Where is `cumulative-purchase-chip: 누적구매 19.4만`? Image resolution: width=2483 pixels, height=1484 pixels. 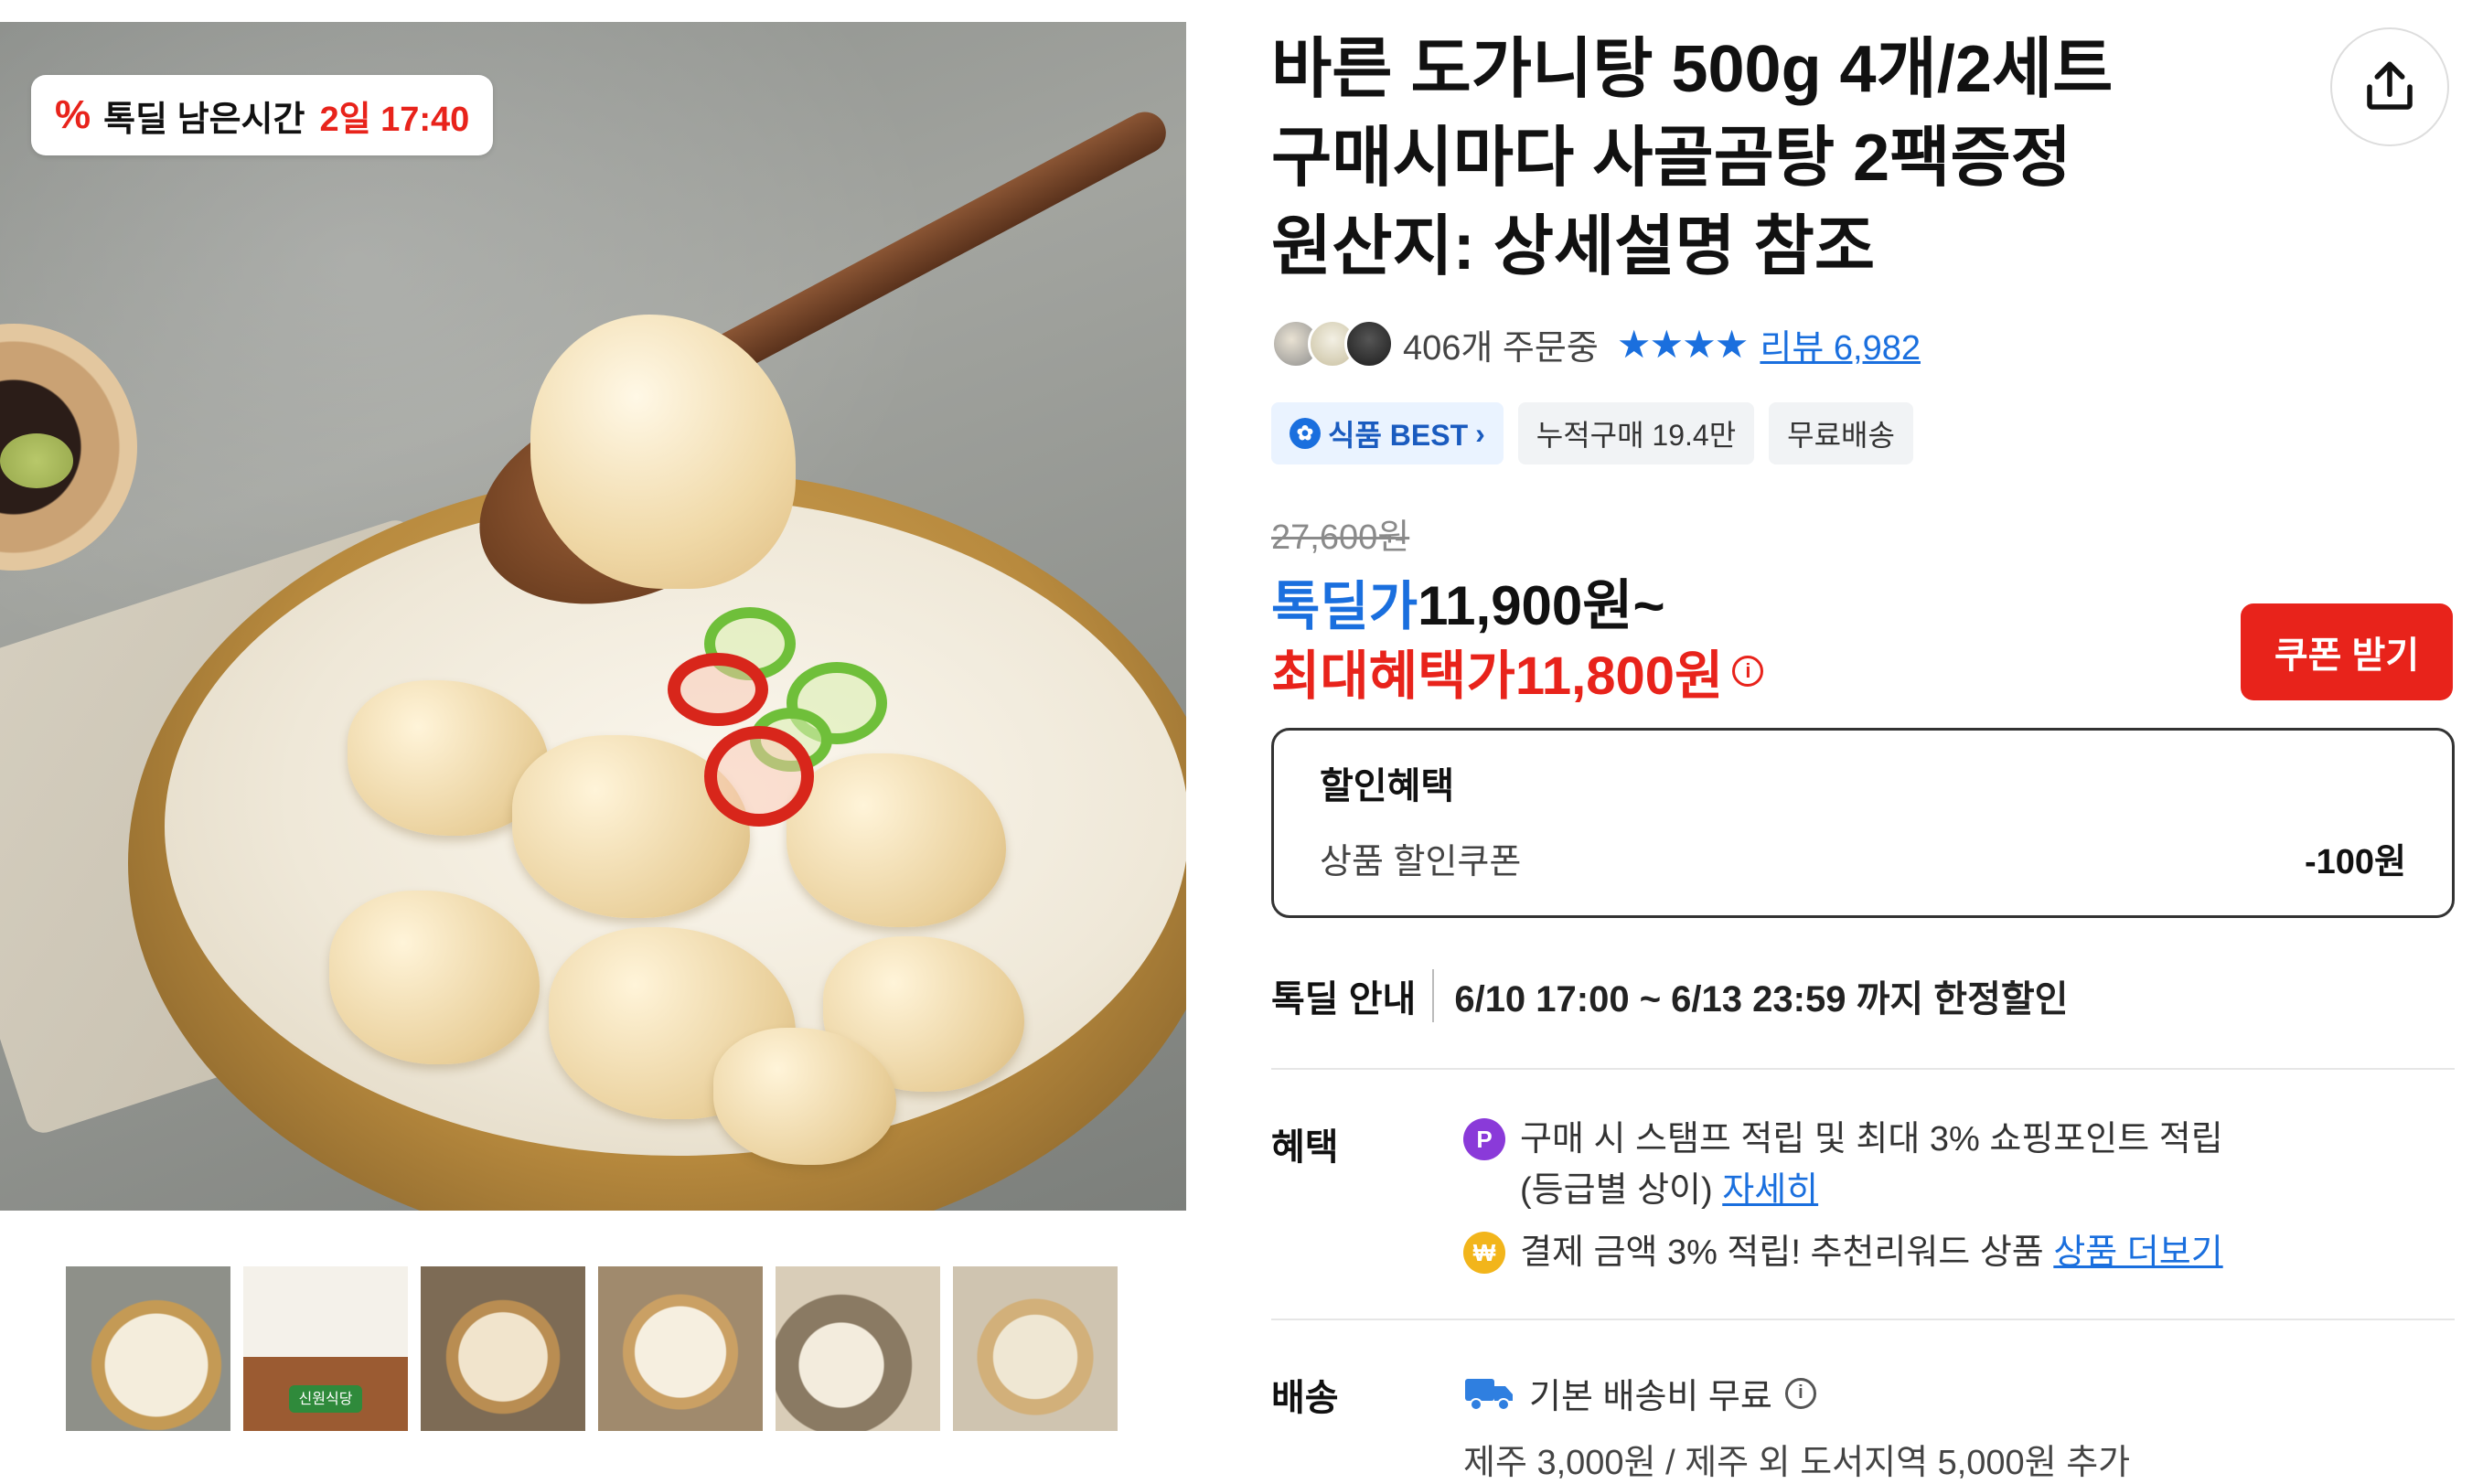
cumulative-purchase-chip: 누적구매 19.4만 is located at coordinates (1636, 433).